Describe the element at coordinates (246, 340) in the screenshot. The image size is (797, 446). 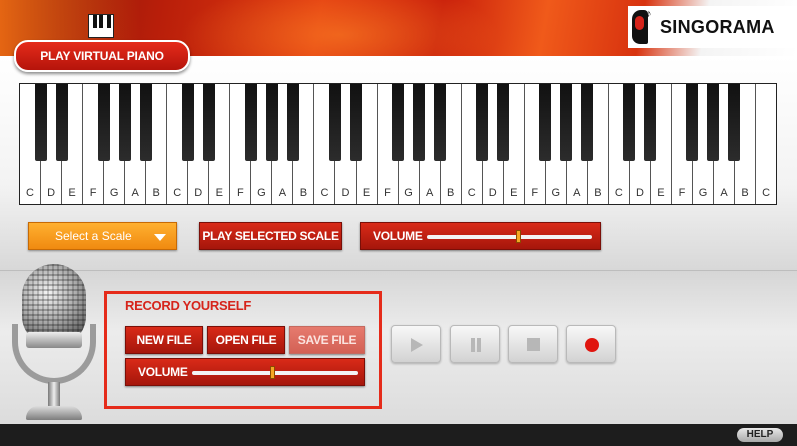
I see `open-file-button: OPEN FILE` at that location.